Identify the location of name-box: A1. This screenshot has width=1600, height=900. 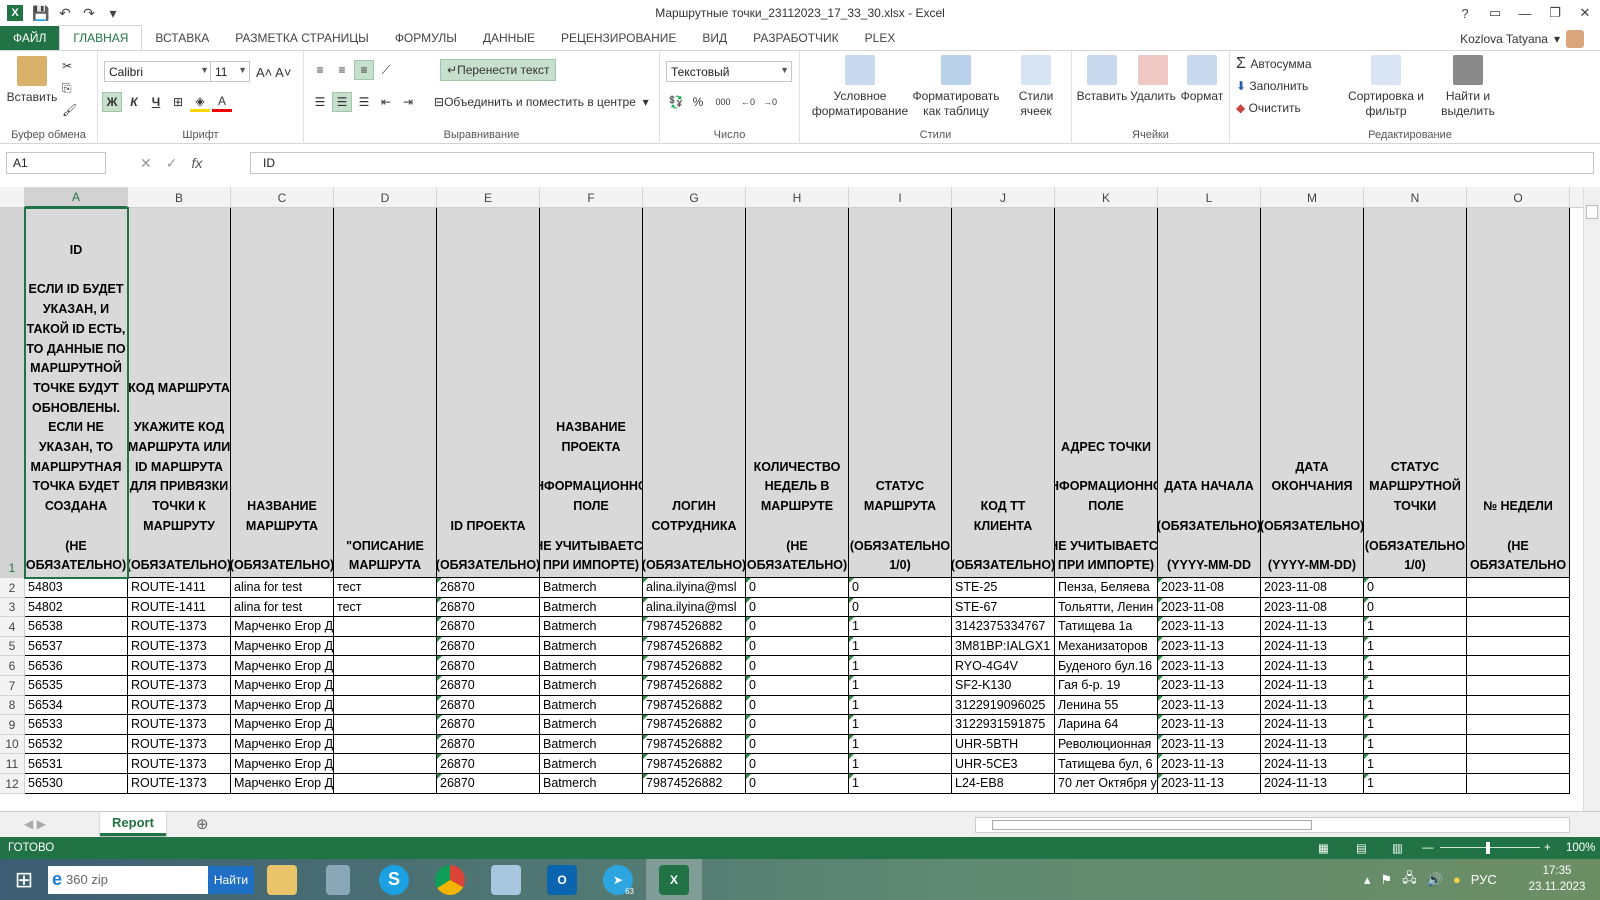
(56, 163).